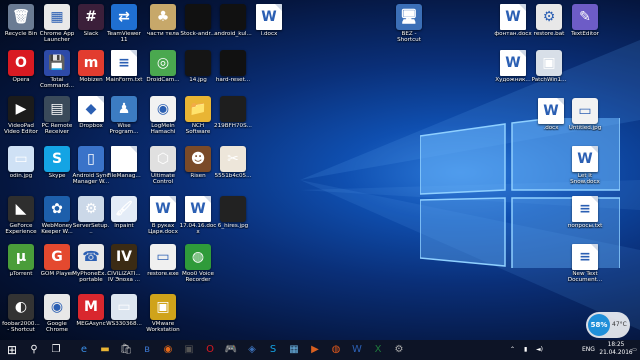 This screenshot has width=640, height=360. Describe the element at coordinates (163, 218) in the screenshot. I see `desktop-icon-42: WВ руках Царя.docx` at that location.